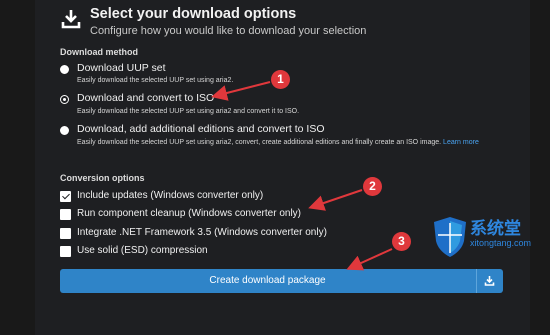  What do you see at coordinates (501, 243) in the screenshot?
I see `watermark-site: xitongtang.com` at bounding box center [501, 243].